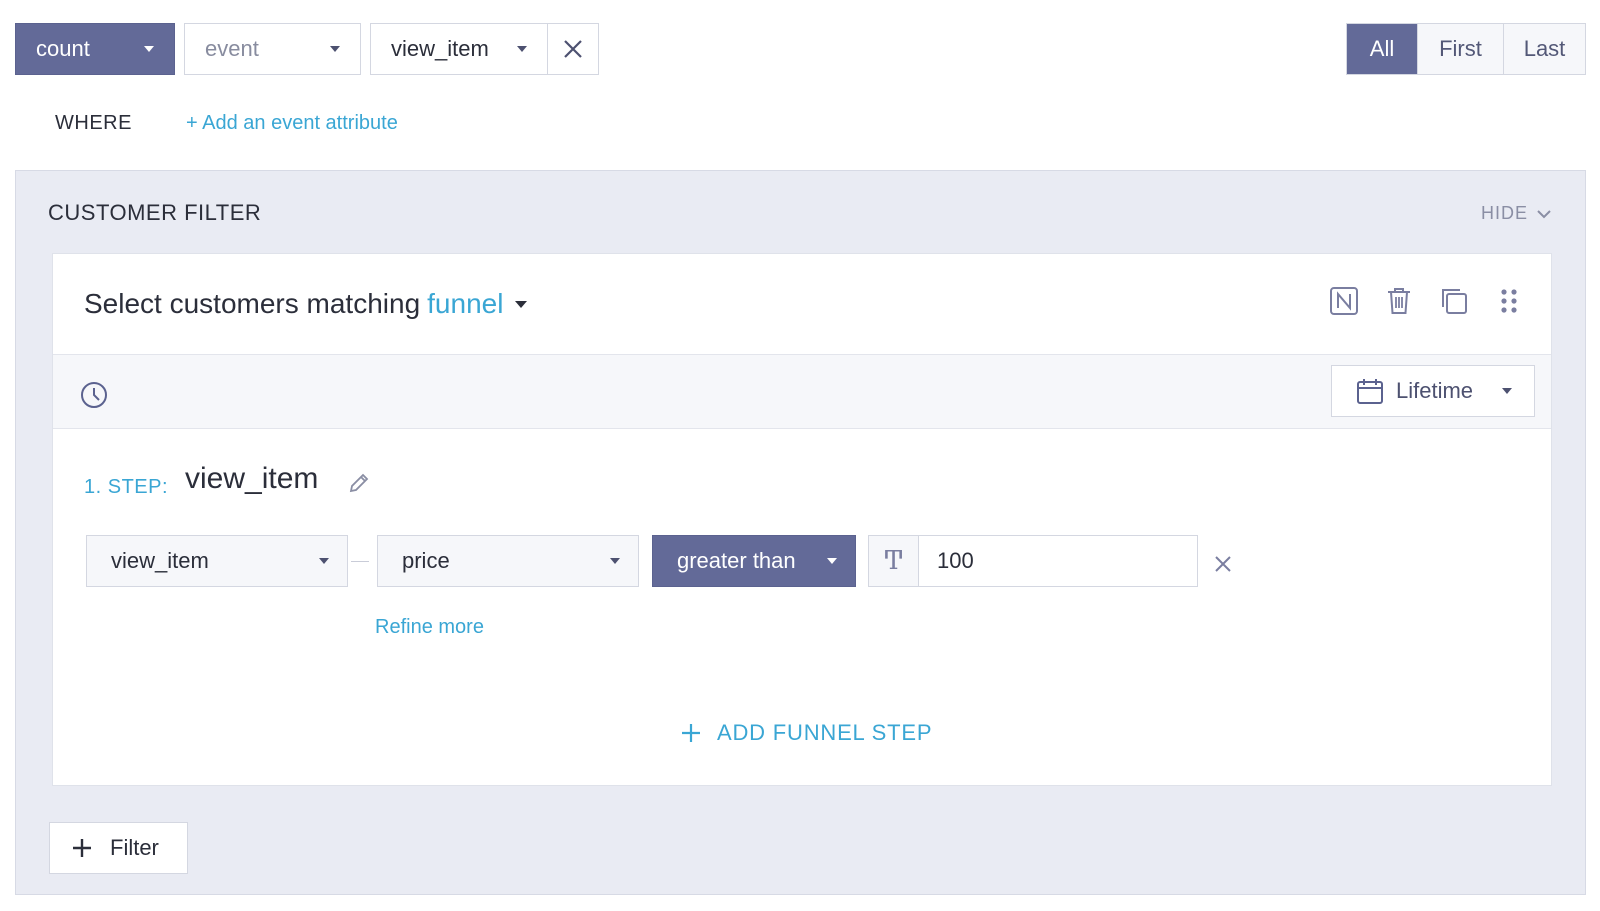 The width and height of the screenshot is (1600, 911). I want to click on condition-operator-value: greater than, so click(736, 560).